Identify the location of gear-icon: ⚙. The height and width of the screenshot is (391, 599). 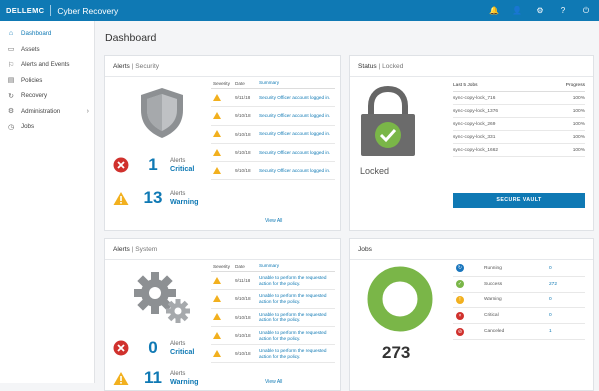
(540, 10).